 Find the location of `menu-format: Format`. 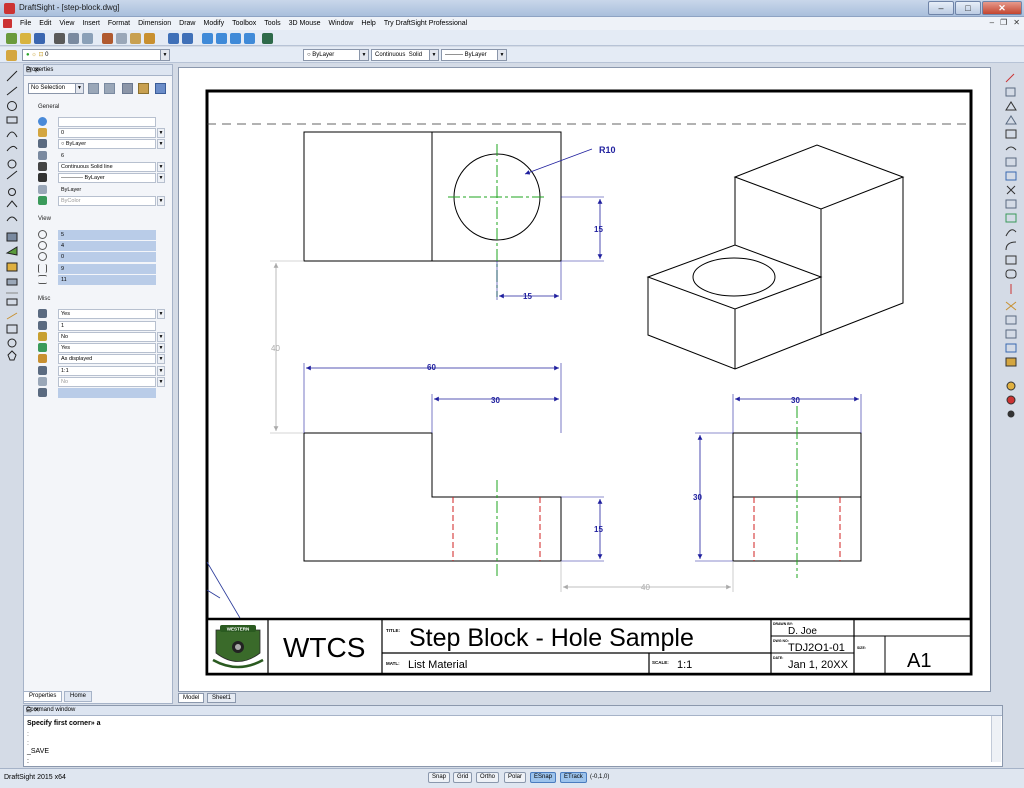

menu-format: Format is located at coordinates (119, 23).